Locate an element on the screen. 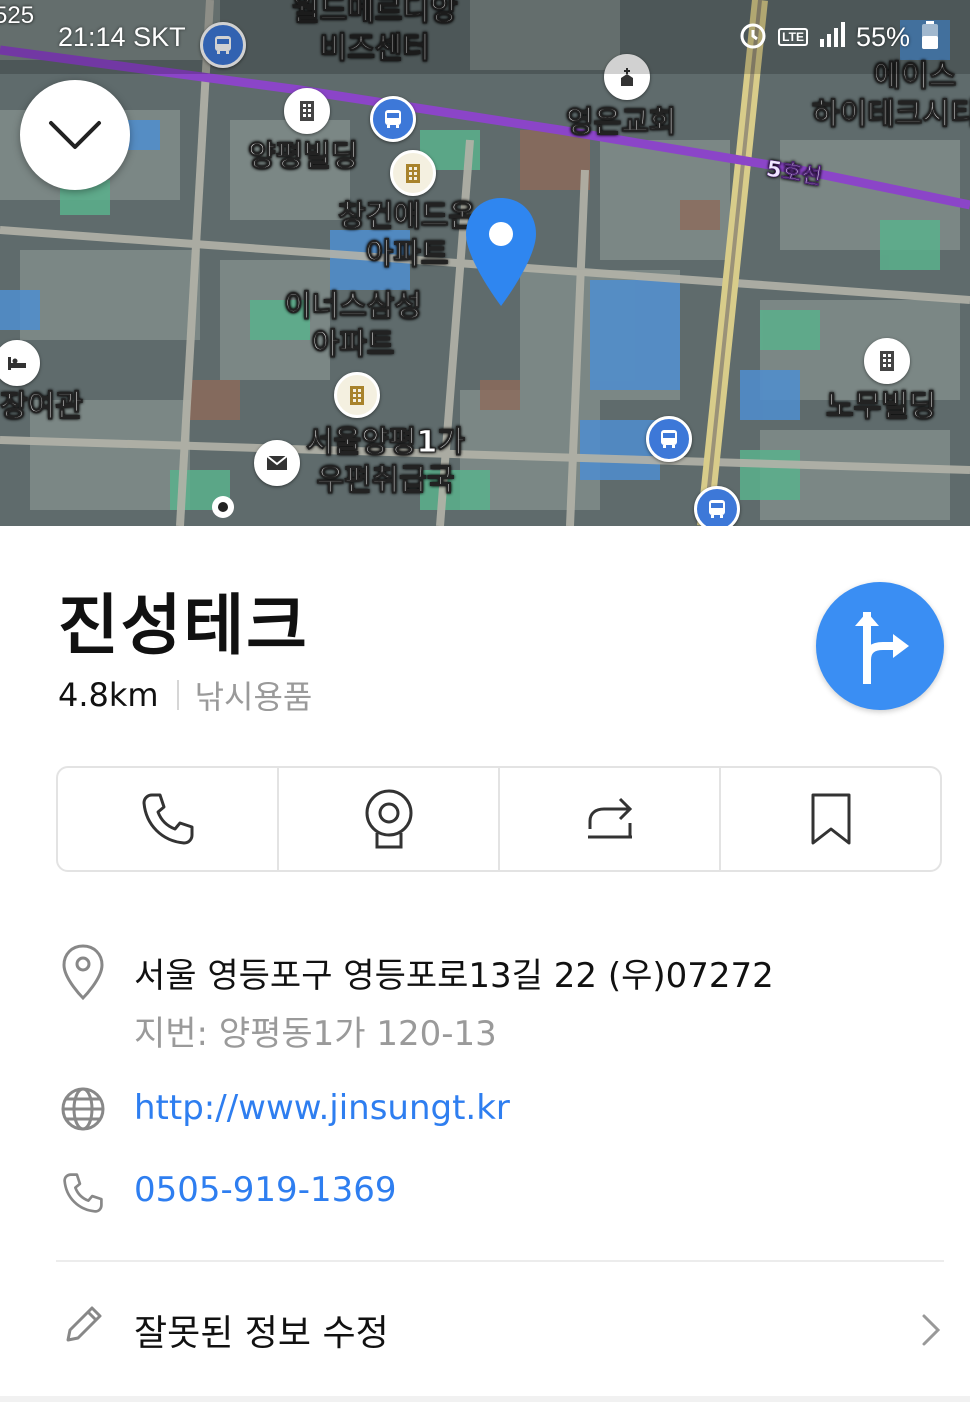 The image size is (970, 1402). map-label-innos-apt: 이너스삼성 아파트 is located at coordinates (353, 325).